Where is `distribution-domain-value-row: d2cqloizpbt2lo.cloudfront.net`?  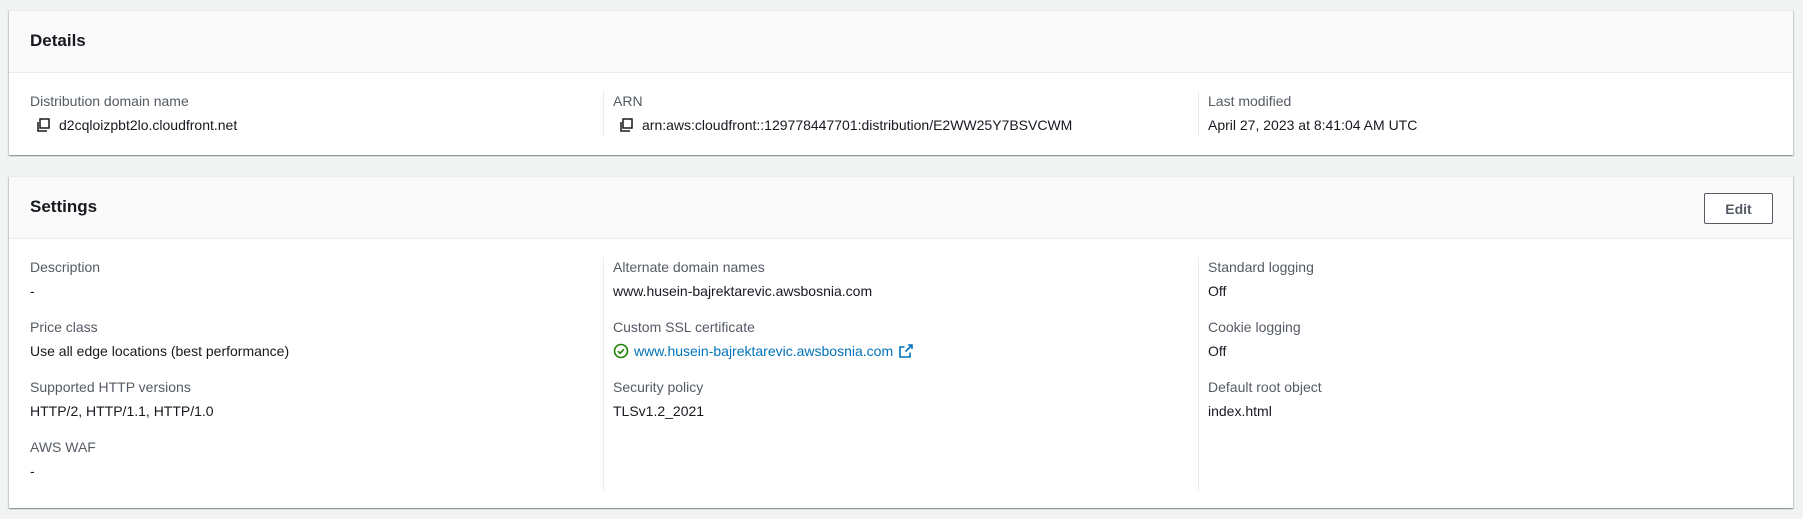 distribution-domain-value-row: d2cqloizpbt2lo.cloudfront.net is located at coordinates (305, 125).